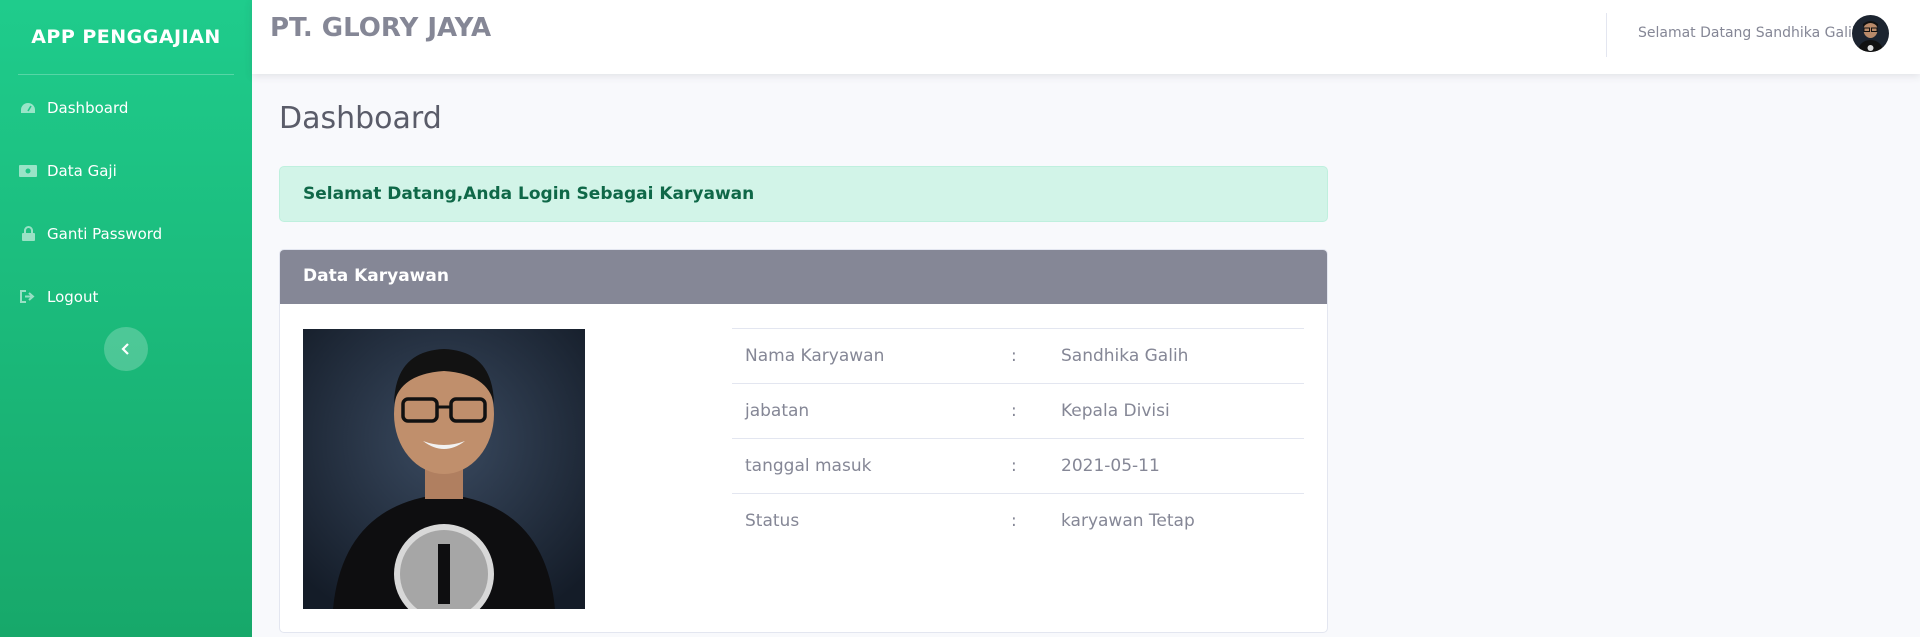 The height and width of the screenshot is (637, 1920). I want to click on row-value: 2021-05-11, so click(1176, 466).